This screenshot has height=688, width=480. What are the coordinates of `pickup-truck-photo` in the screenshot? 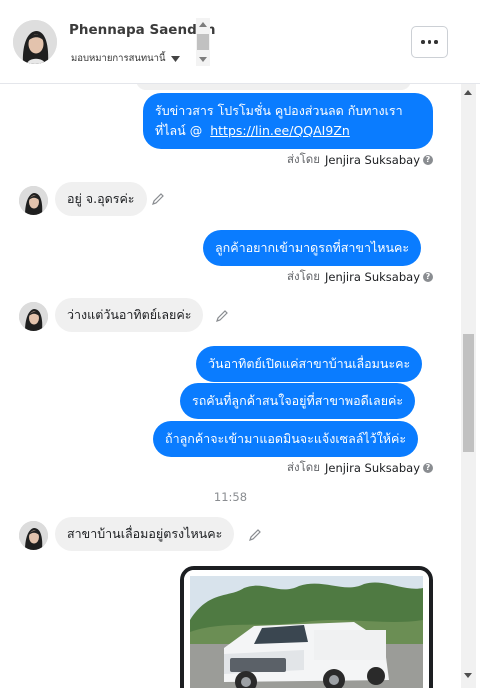 It's located at (306, 629).